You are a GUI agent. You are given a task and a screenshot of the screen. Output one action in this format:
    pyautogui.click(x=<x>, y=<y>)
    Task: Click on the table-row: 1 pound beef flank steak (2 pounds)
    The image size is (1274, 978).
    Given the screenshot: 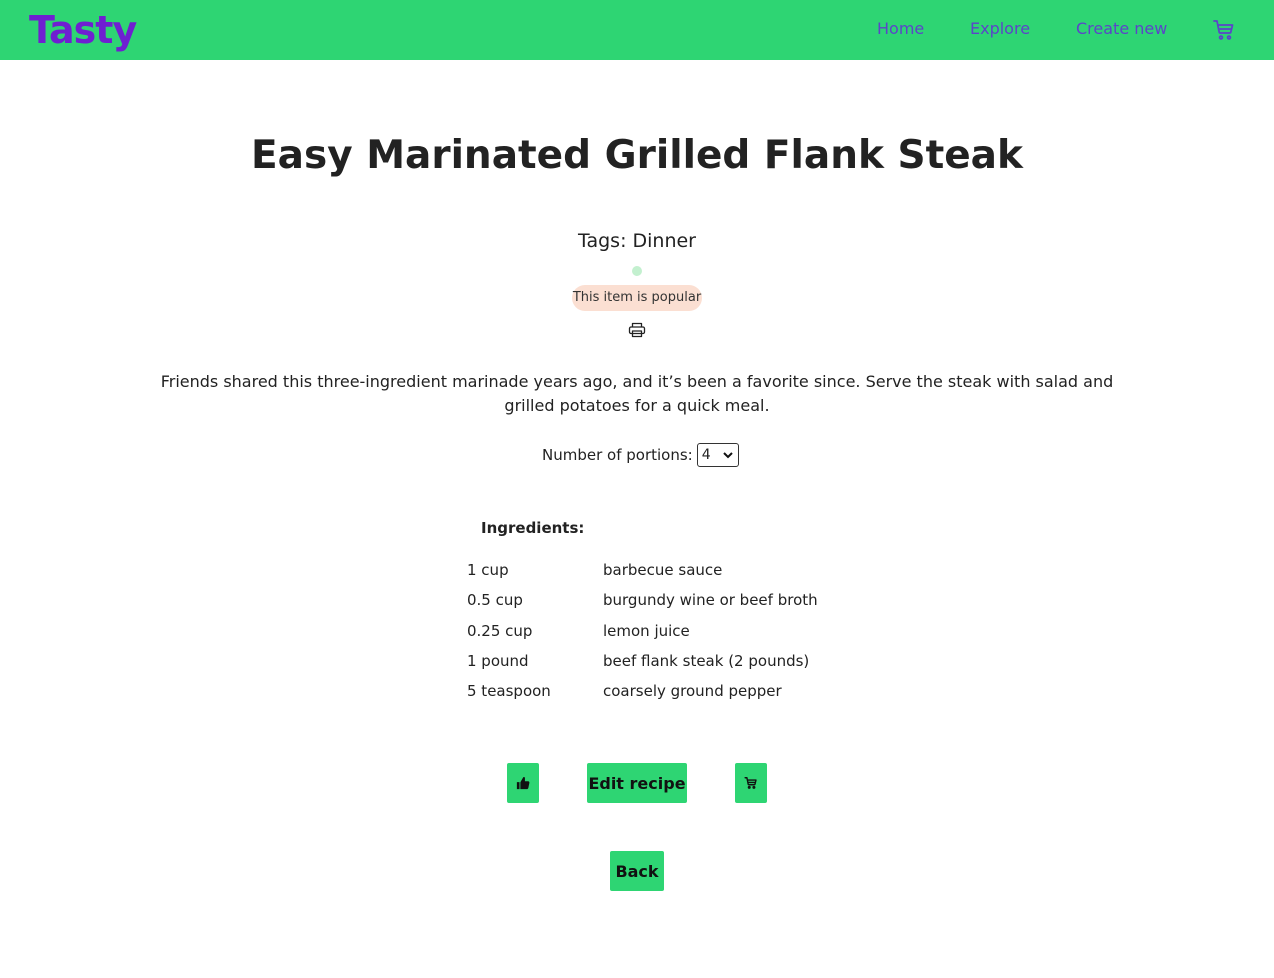 What is the action you would take?
    pyautogui.click(x=667, y=664)
    